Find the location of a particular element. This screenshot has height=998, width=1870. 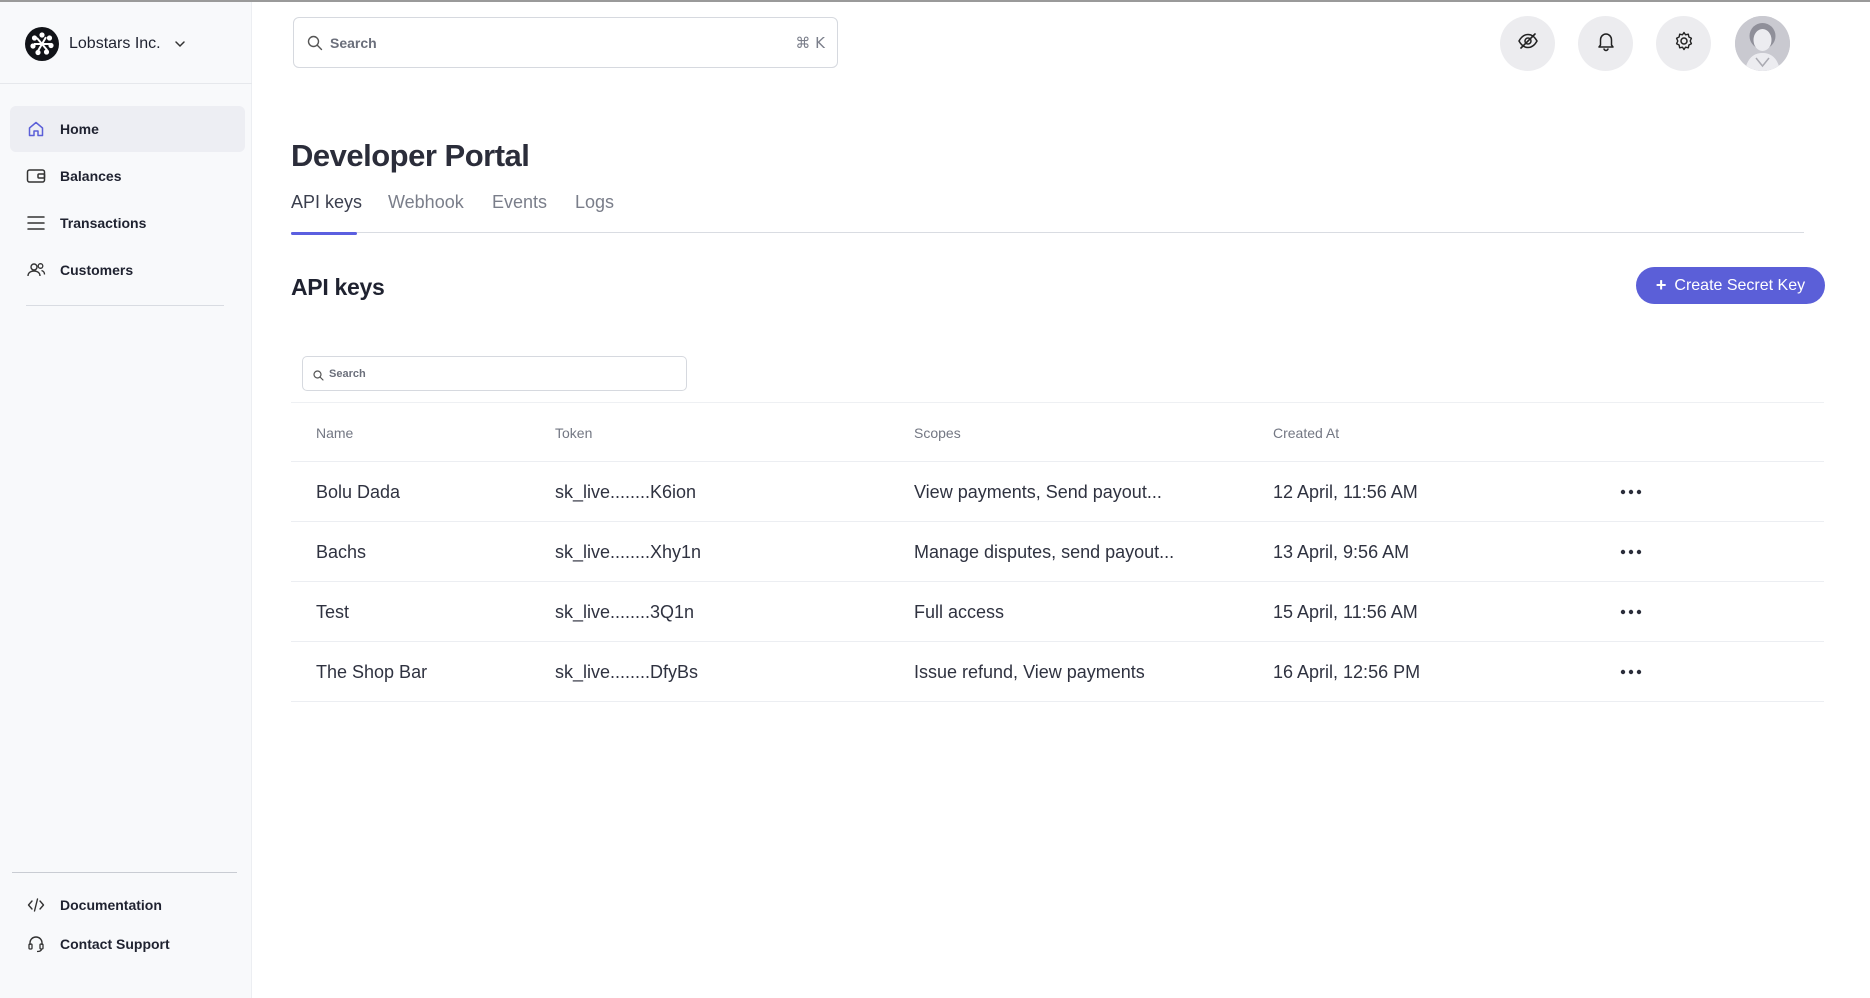

sidebar-divider is located at coordinates (125, 305).